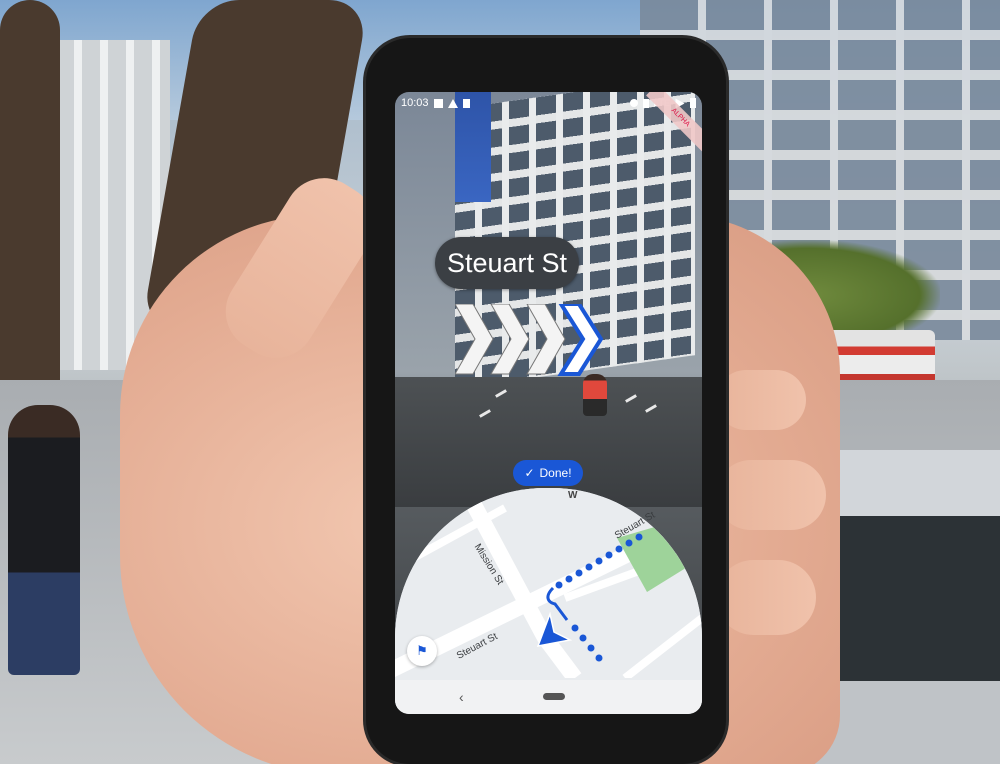 Image resolution: width=1000 pixels, height=764 pixels. What do you see at coordinates (594, 597) in the screenshot?
I see `route-line` at bounding box center [594, 597].